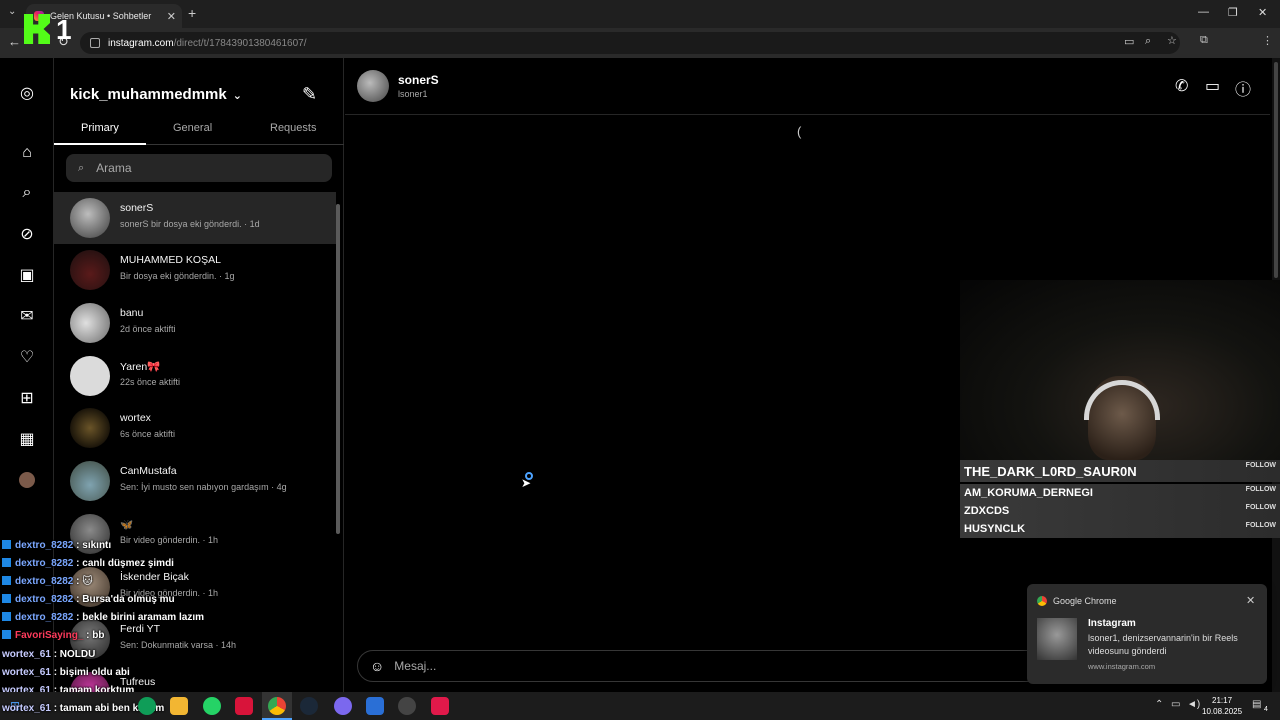 This screenshot has width=1280, height=720. I want to click on edge-app-icon, so click(147, 706).